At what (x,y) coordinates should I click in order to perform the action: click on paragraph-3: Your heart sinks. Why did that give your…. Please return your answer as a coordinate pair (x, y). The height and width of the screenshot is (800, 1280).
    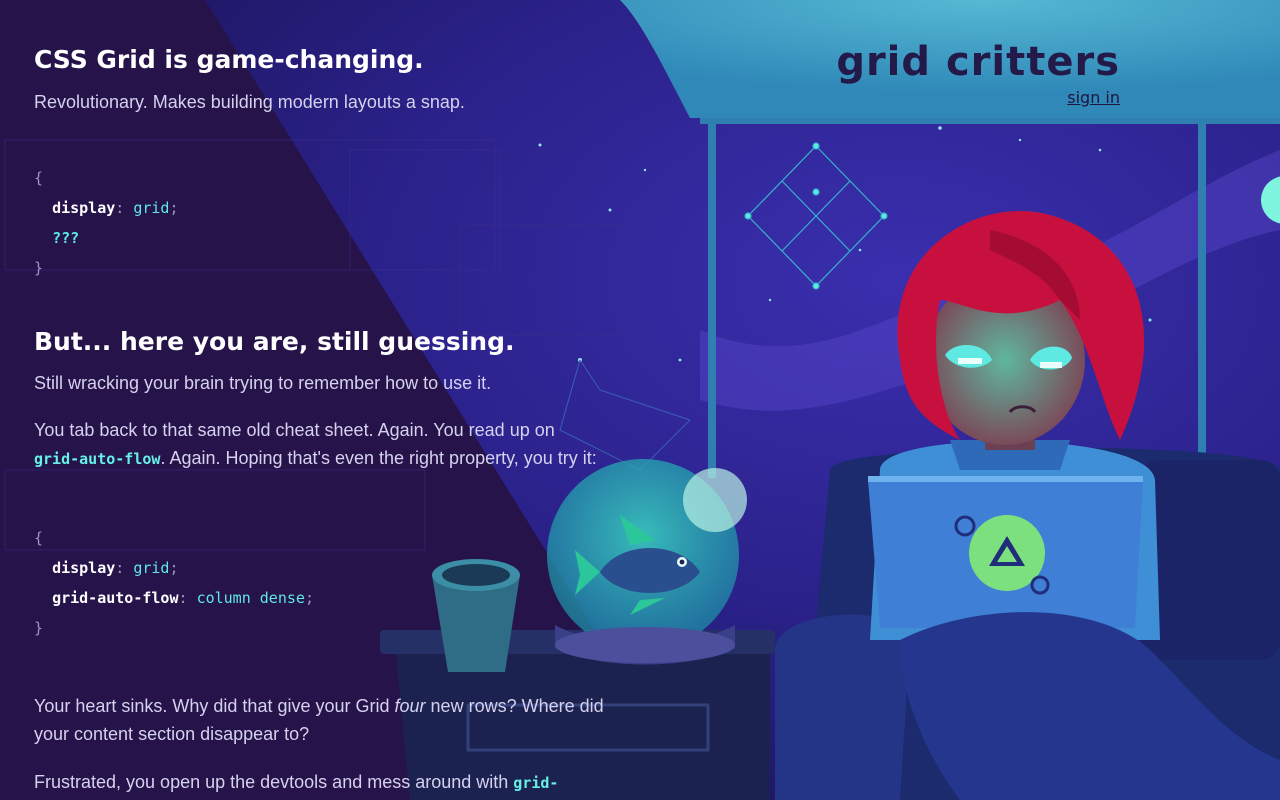
    Looking at the image, I should click on (334, 720).